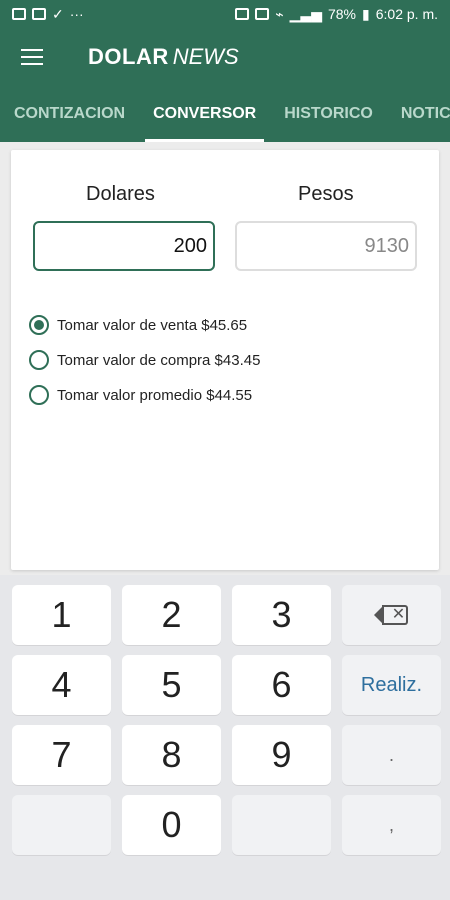 This screenshot has width=450, height=900. What do you see at coordinates (128, 56) in the screenshot?
I see `brand-bold: DOLAR` at bounding box center [128, 56].